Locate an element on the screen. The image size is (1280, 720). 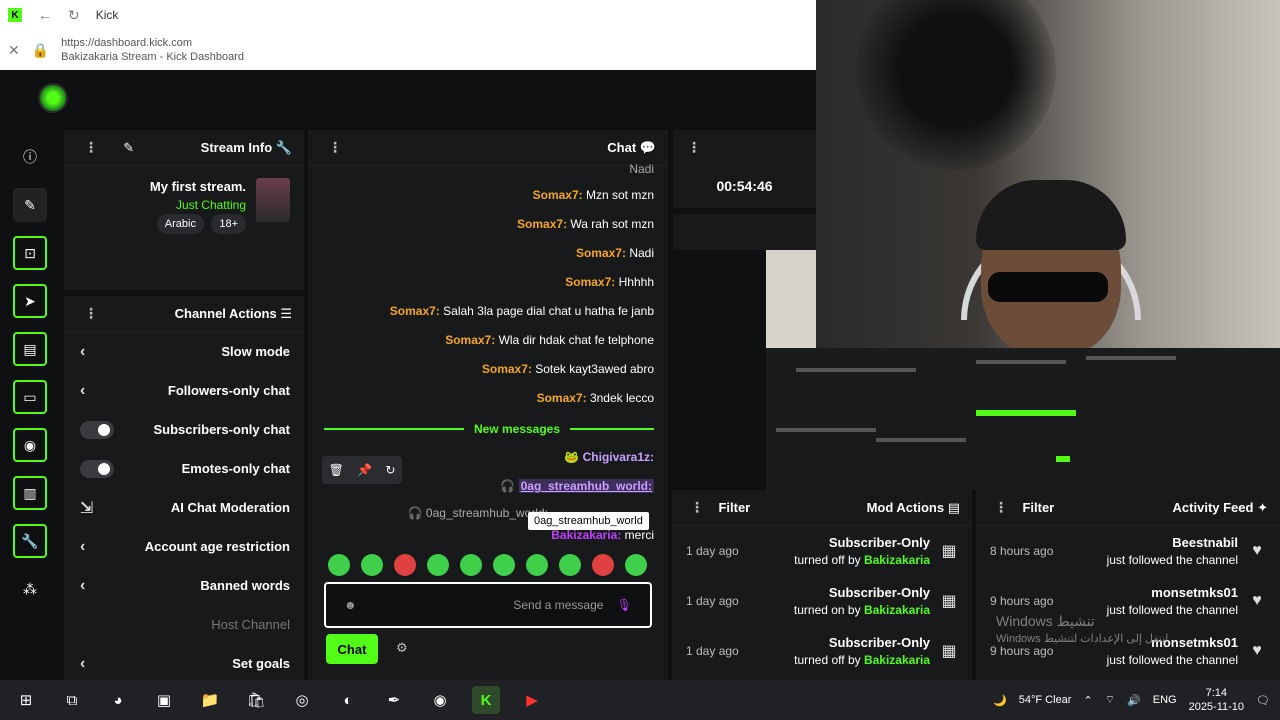
screen-capture-preview is located at coordinates (1023, 370).